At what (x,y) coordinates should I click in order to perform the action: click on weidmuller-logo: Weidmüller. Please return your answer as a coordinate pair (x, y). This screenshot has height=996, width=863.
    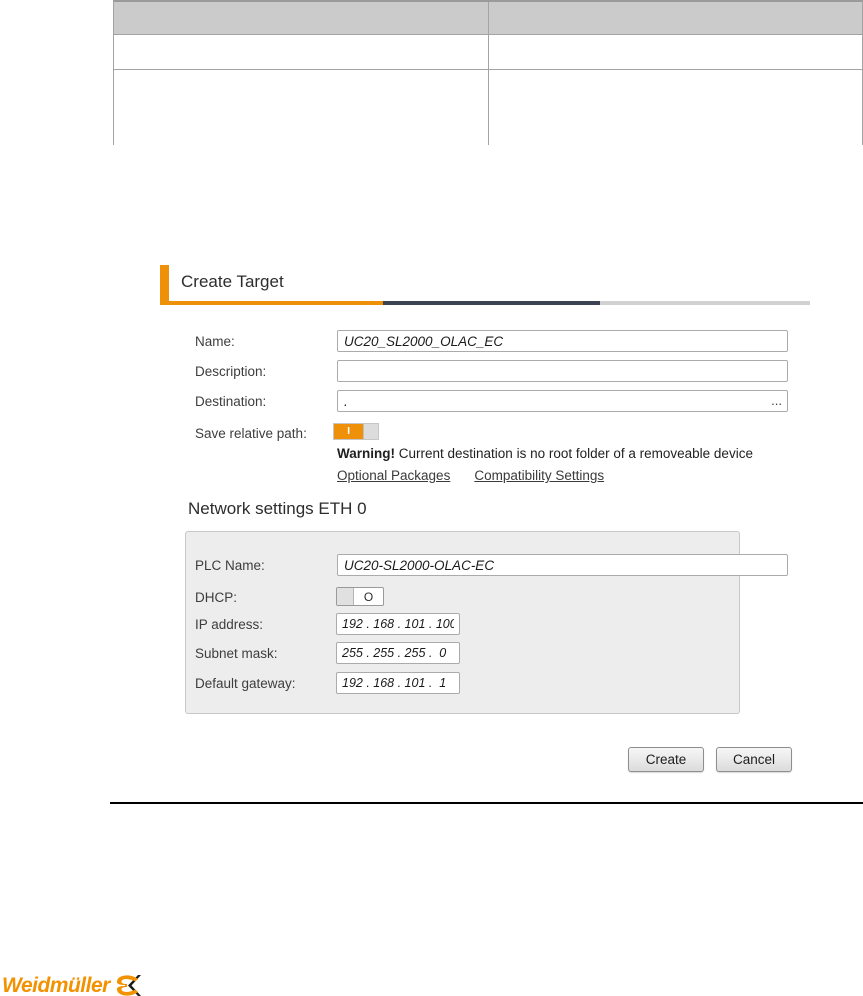
    Looking at the image, I should click on (71, 985).